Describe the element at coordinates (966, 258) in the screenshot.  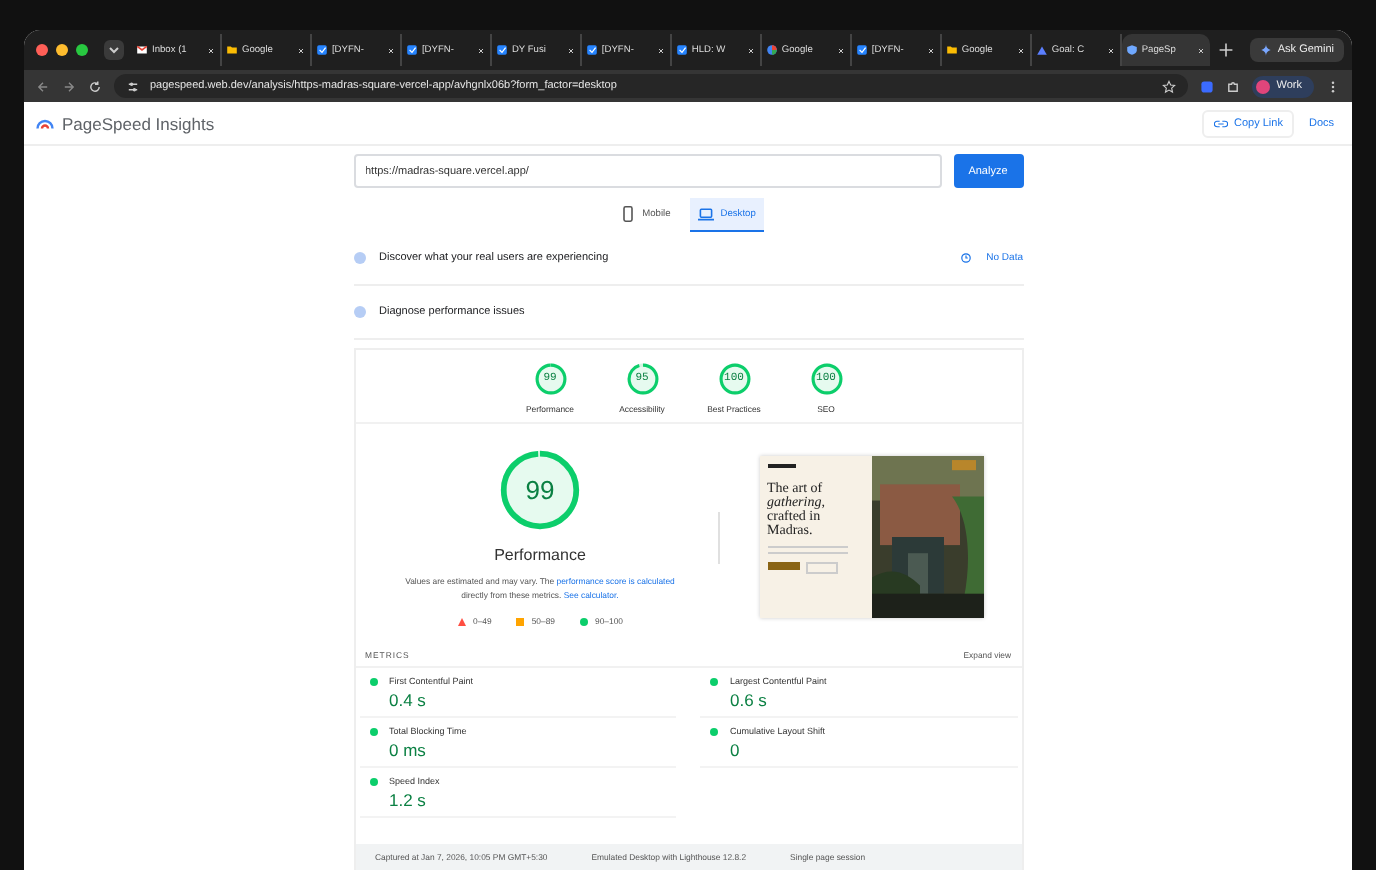
I see `clock-icon` at that location.